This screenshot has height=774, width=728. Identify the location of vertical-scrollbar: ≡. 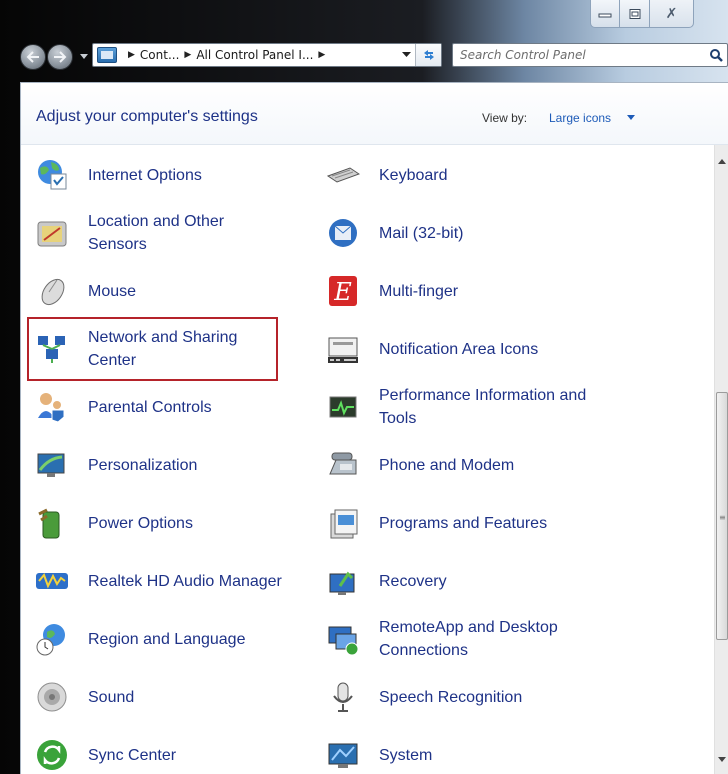
(721, 459).